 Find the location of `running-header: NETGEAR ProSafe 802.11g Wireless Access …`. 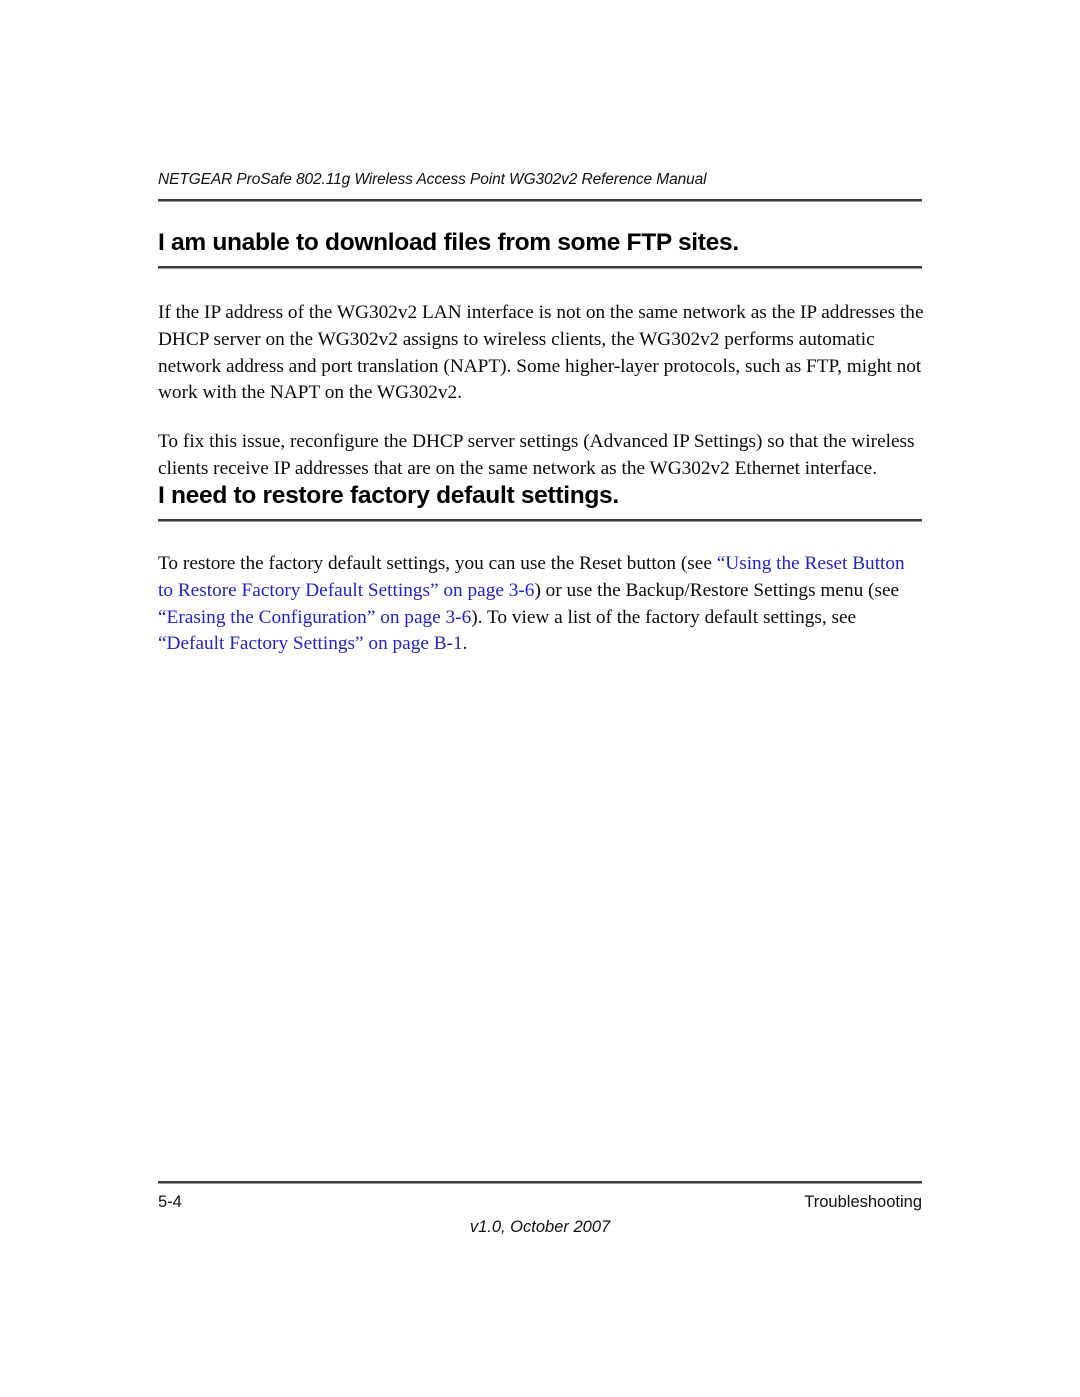

running-header: NETGEAR ProSafe 802.11g Wireless Access … is located at coordinates (540, 186).